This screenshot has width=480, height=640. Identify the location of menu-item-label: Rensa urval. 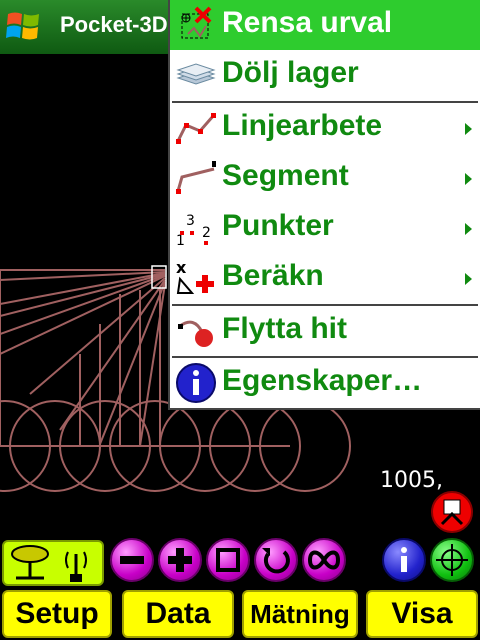
(307, 22).